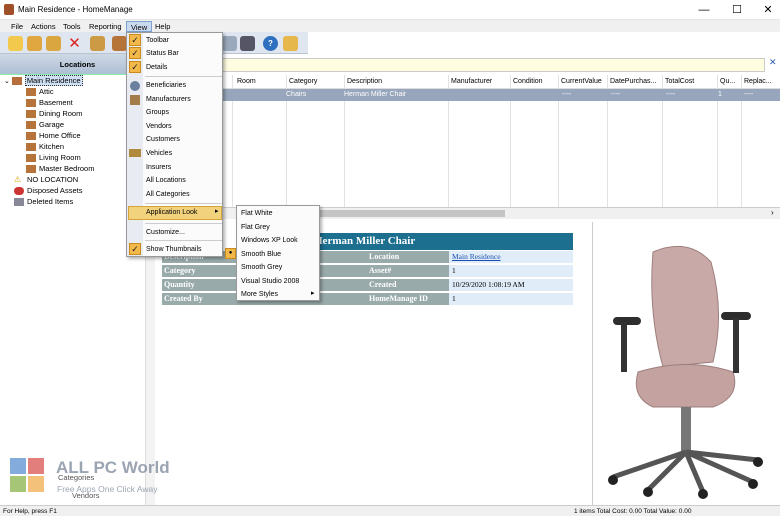 Image resolution: width=780 pixels, height=516 pixels. What do you see at coordinates (229, 43) in the screenshot?
I see `table-icon` at bounding box center [229, 43].